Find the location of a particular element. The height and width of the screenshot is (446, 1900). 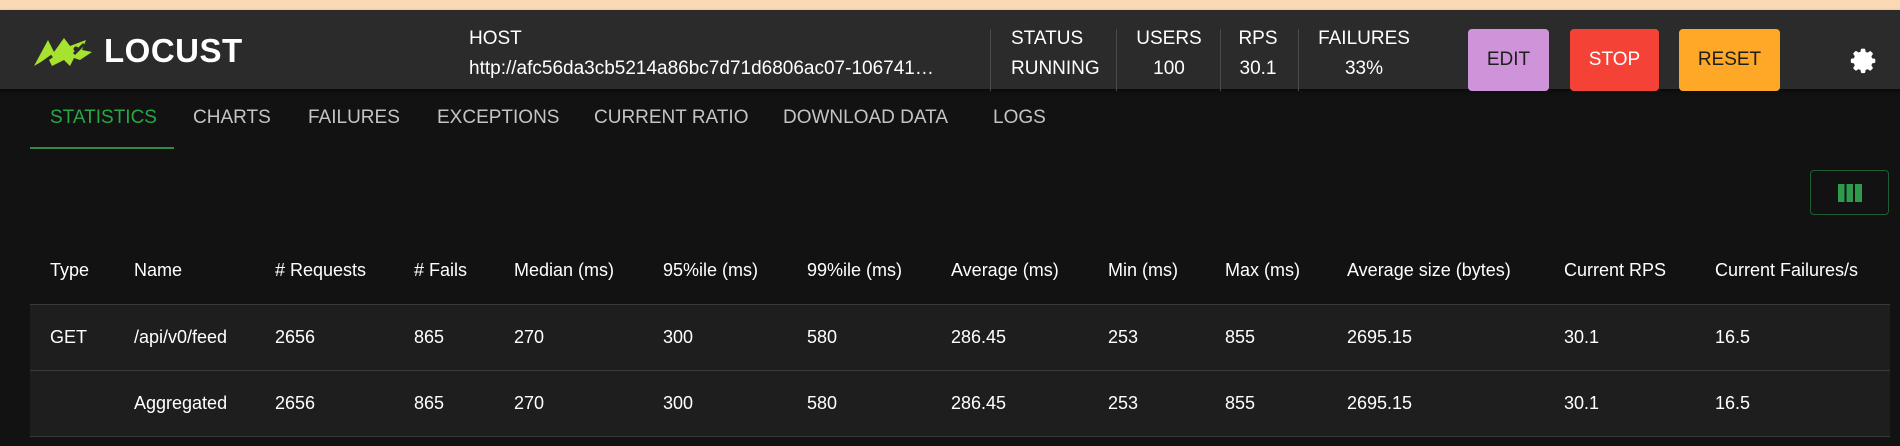

users-value: 100 is located at coordinates (1169, 68).